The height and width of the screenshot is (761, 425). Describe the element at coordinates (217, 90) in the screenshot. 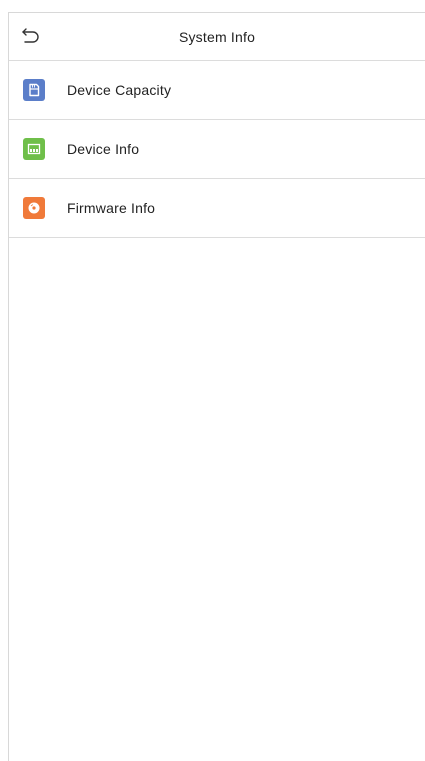

I see `menu-item-device-capacity: Device Capacity` at that location.